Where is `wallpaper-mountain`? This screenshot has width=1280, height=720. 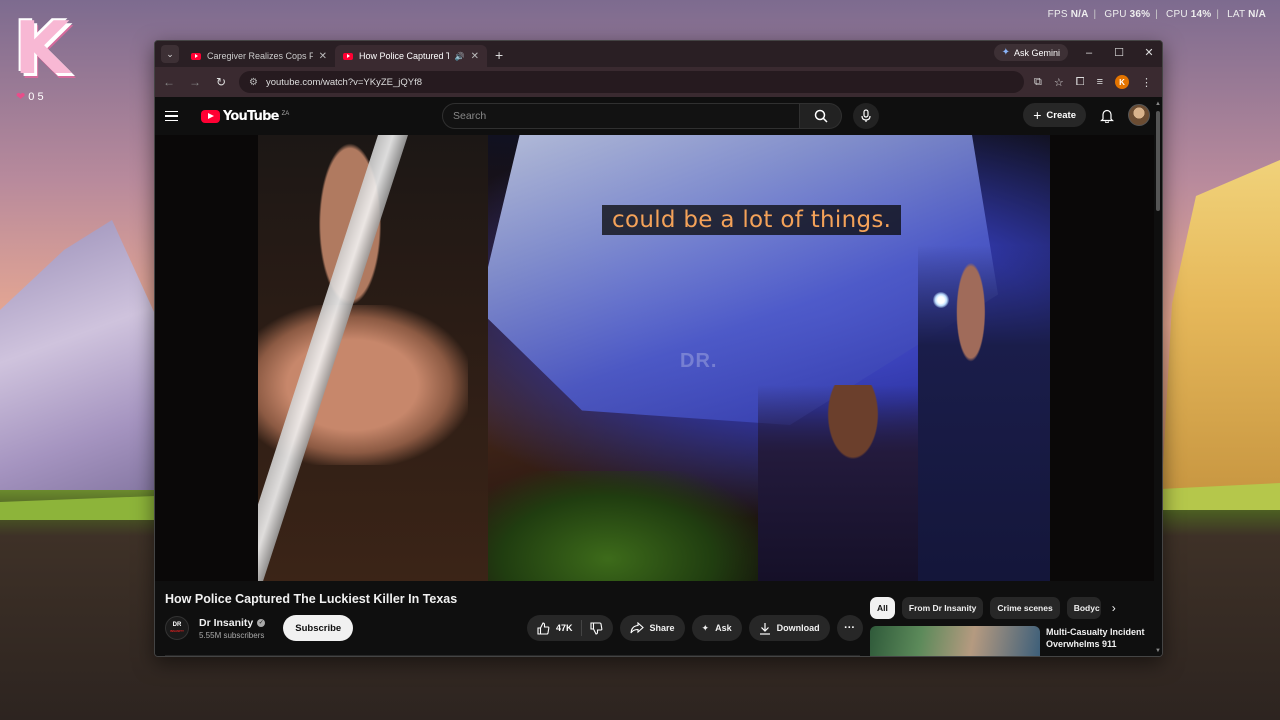 wallpaper-mountain is located at coordinates (80, 370).